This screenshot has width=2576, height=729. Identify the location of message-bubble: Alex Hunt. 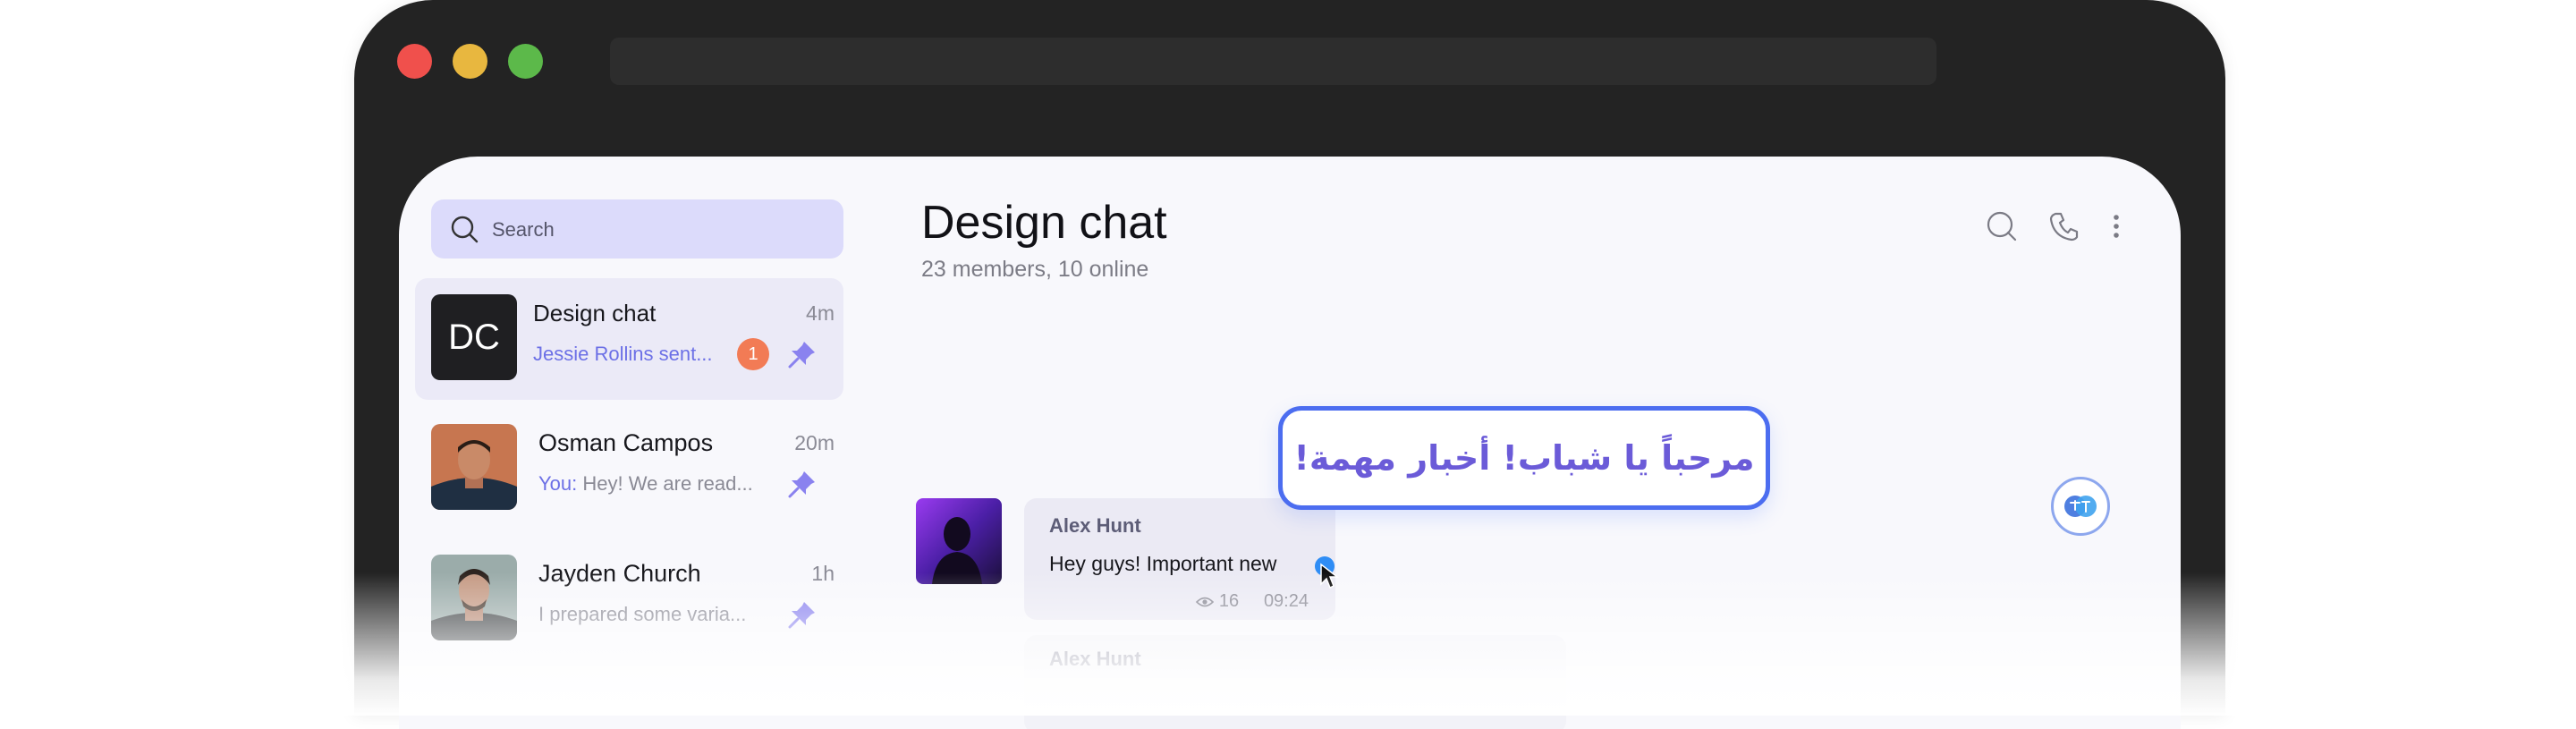
(1295, 682).